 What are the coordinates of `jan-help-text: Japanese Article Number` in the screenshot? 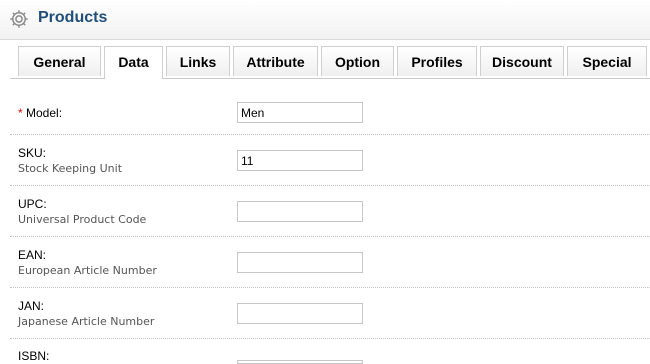 It's located at (86, 321).